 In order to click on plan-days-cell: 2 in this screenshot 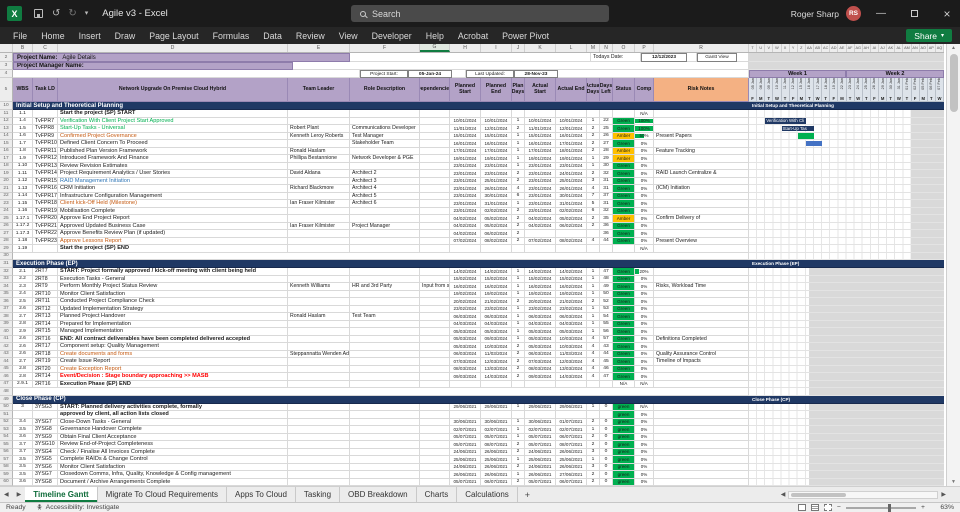, I will do `click(518, 445)`.